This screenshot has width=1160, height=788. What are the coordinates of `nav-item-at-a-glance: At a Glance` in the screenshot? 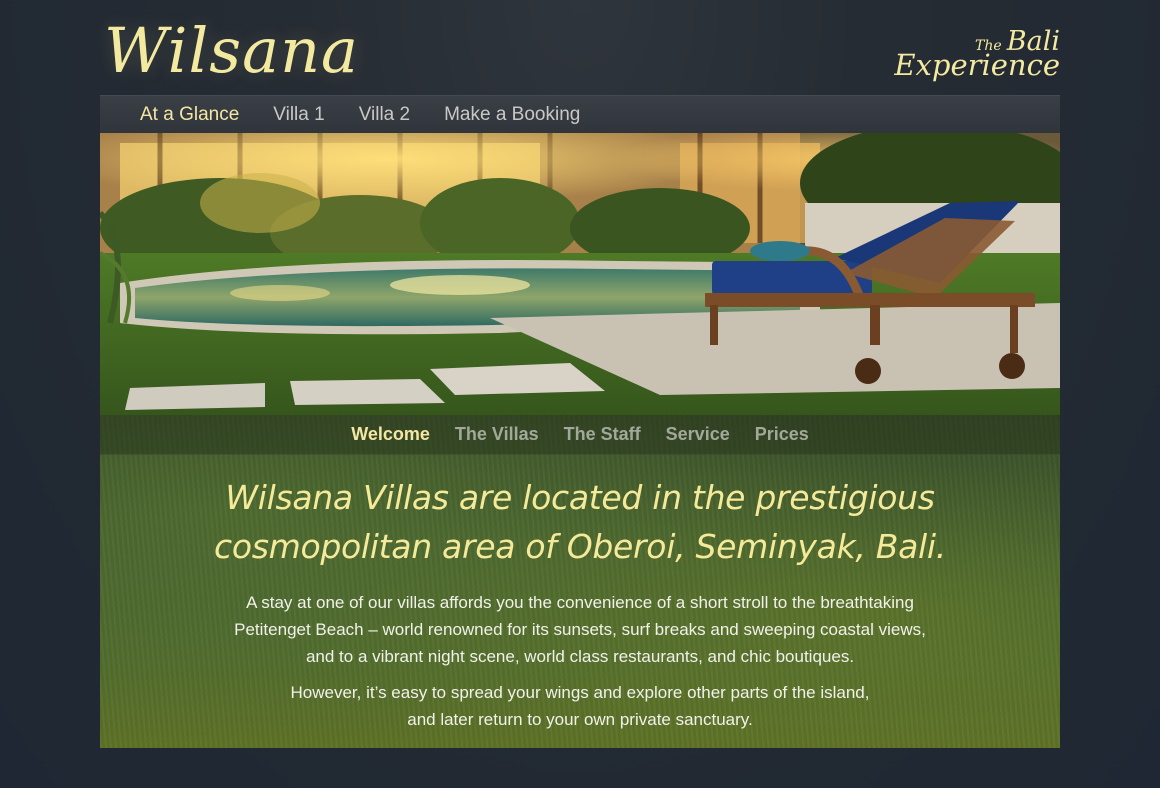 It's located at (189, 115).